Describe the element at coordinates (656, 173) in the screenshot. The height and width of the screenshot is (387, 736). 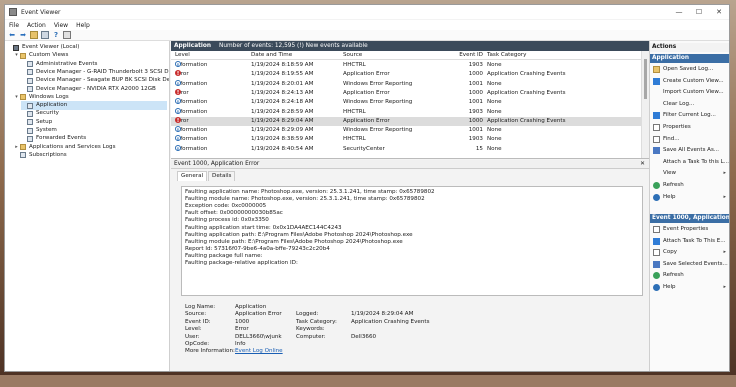
I see `blank-icon` at that location.